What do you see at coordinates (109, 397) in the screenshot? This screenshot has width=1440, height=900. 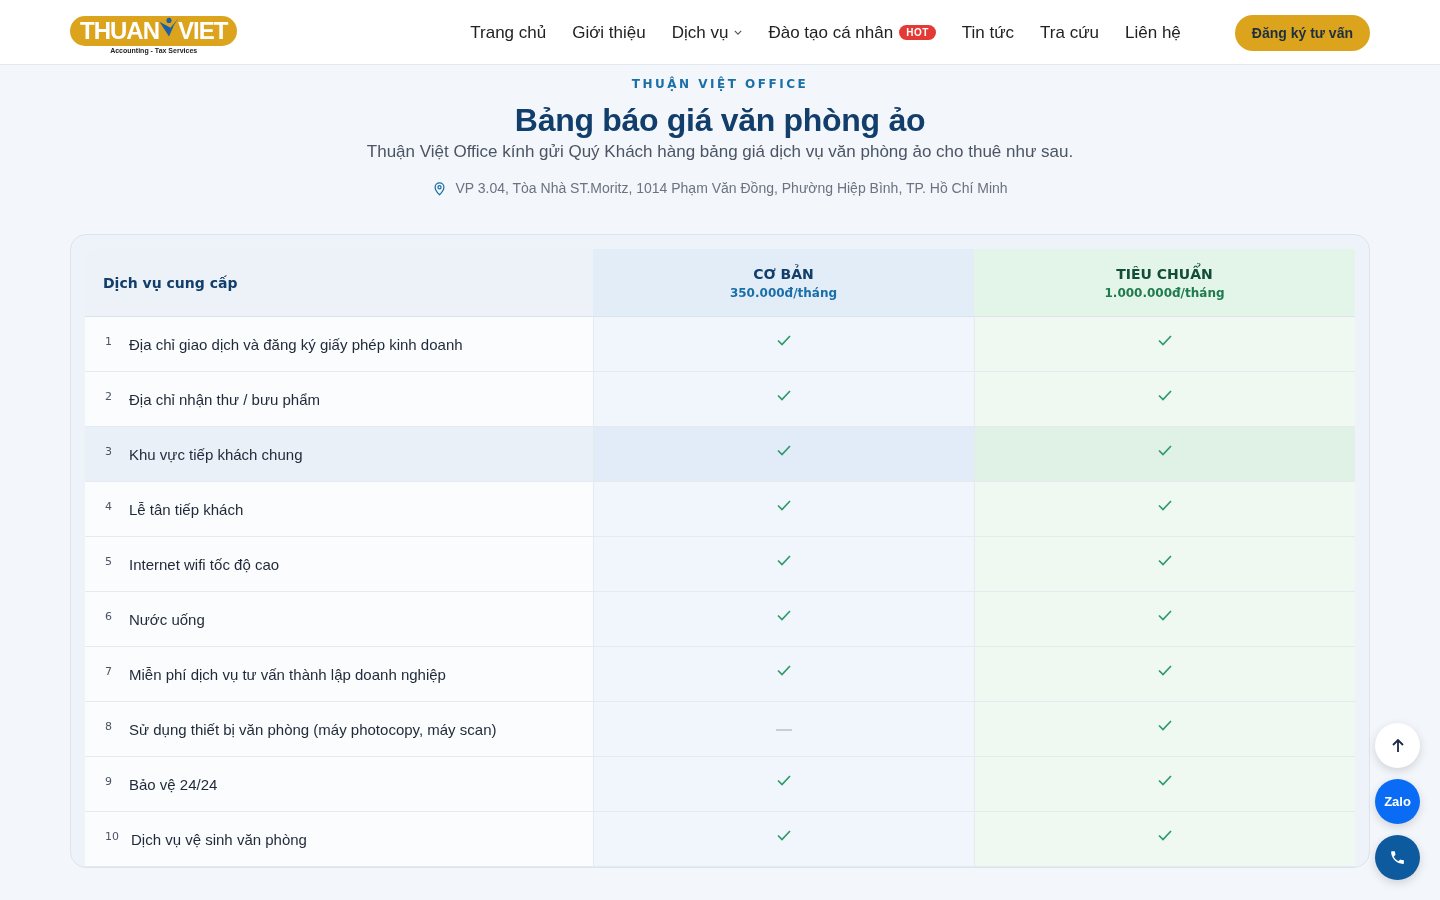 I see `row-number: 2` at bounding box center [109, 397].